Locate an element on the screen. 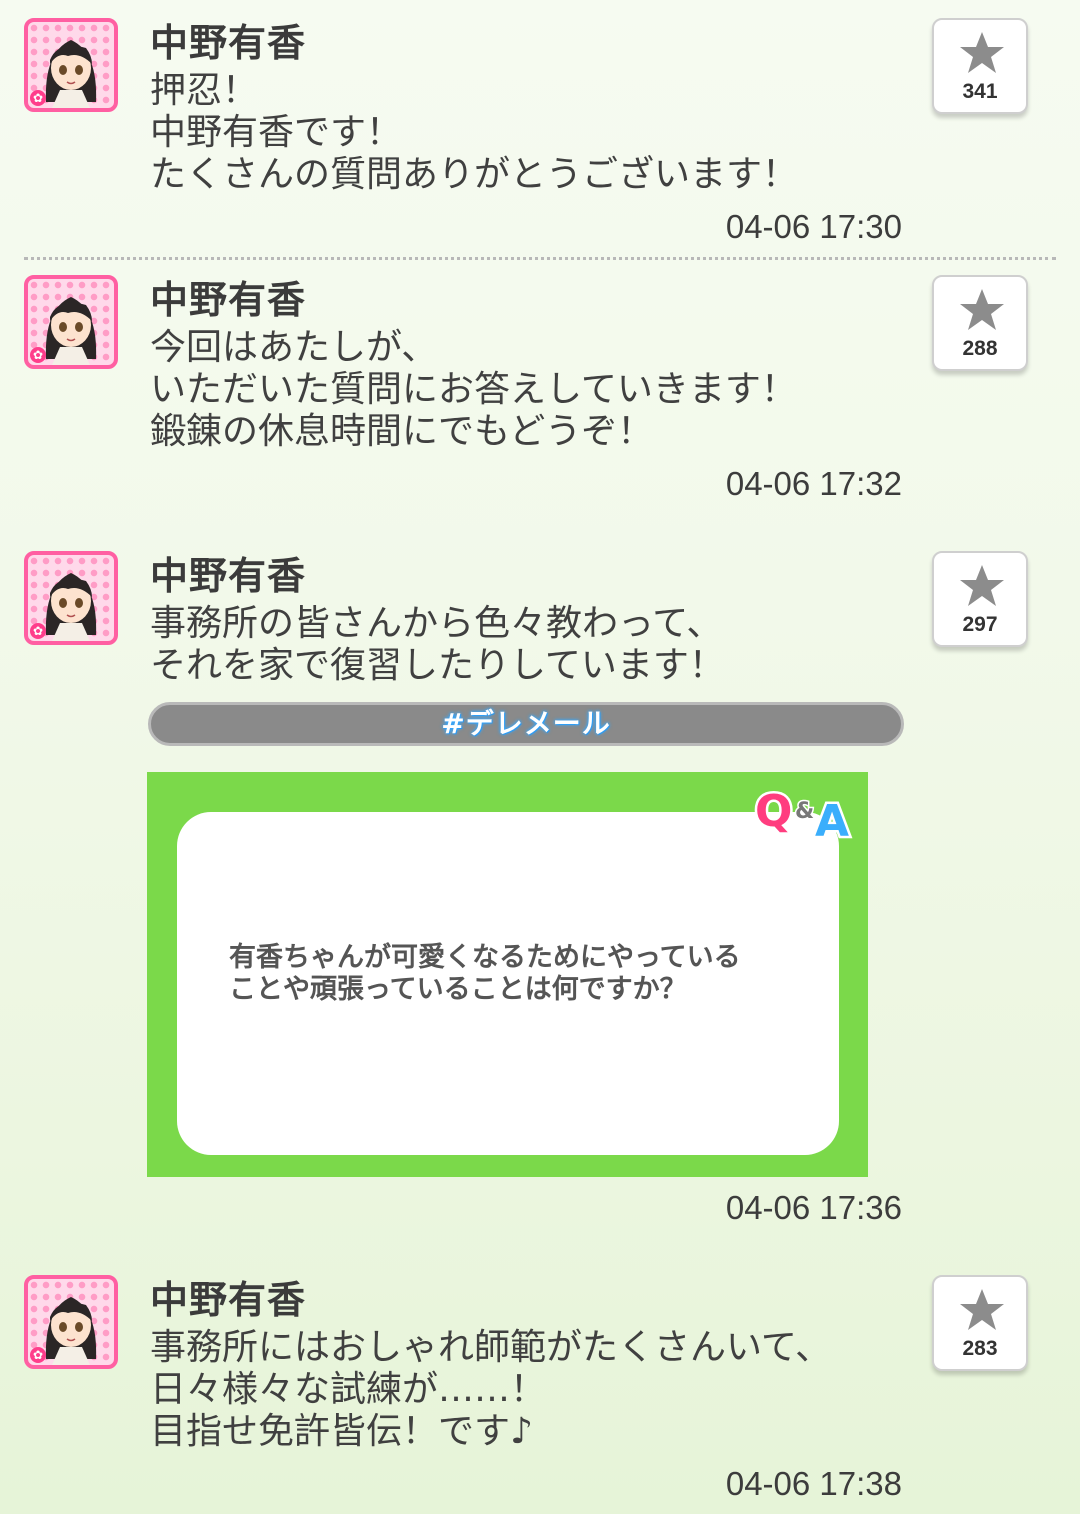  post-timestamp: 04-06 17:32 is located at coordinates (813, 483).